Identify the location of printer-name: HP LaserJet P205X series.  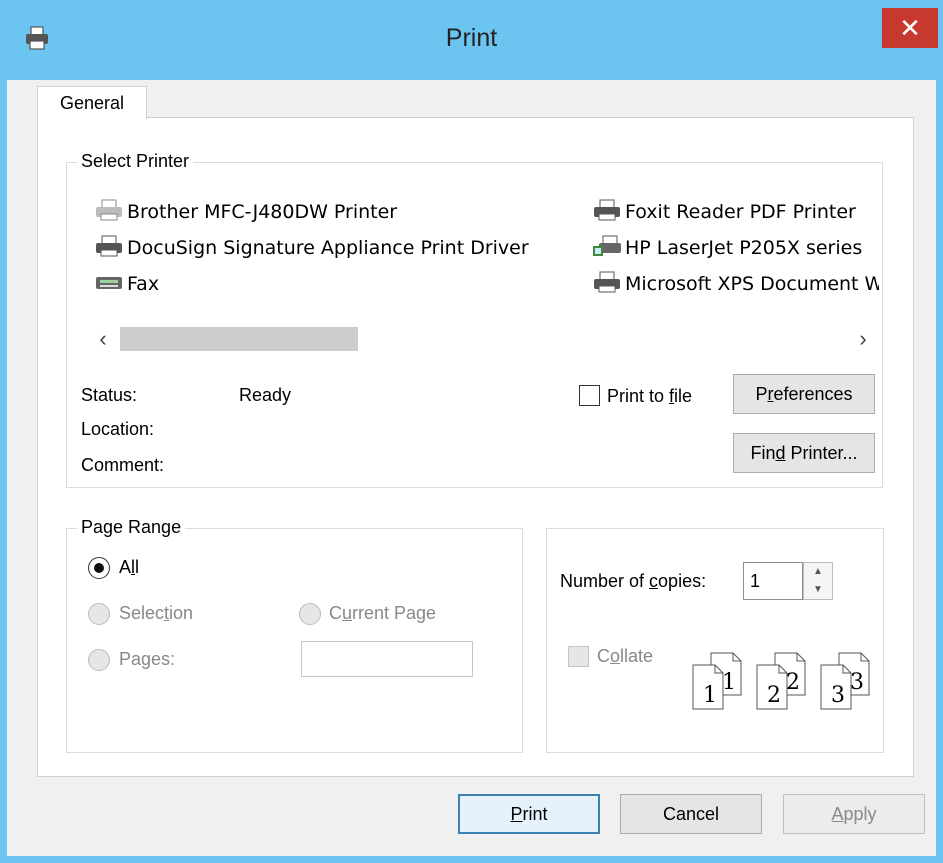
(744, 248).